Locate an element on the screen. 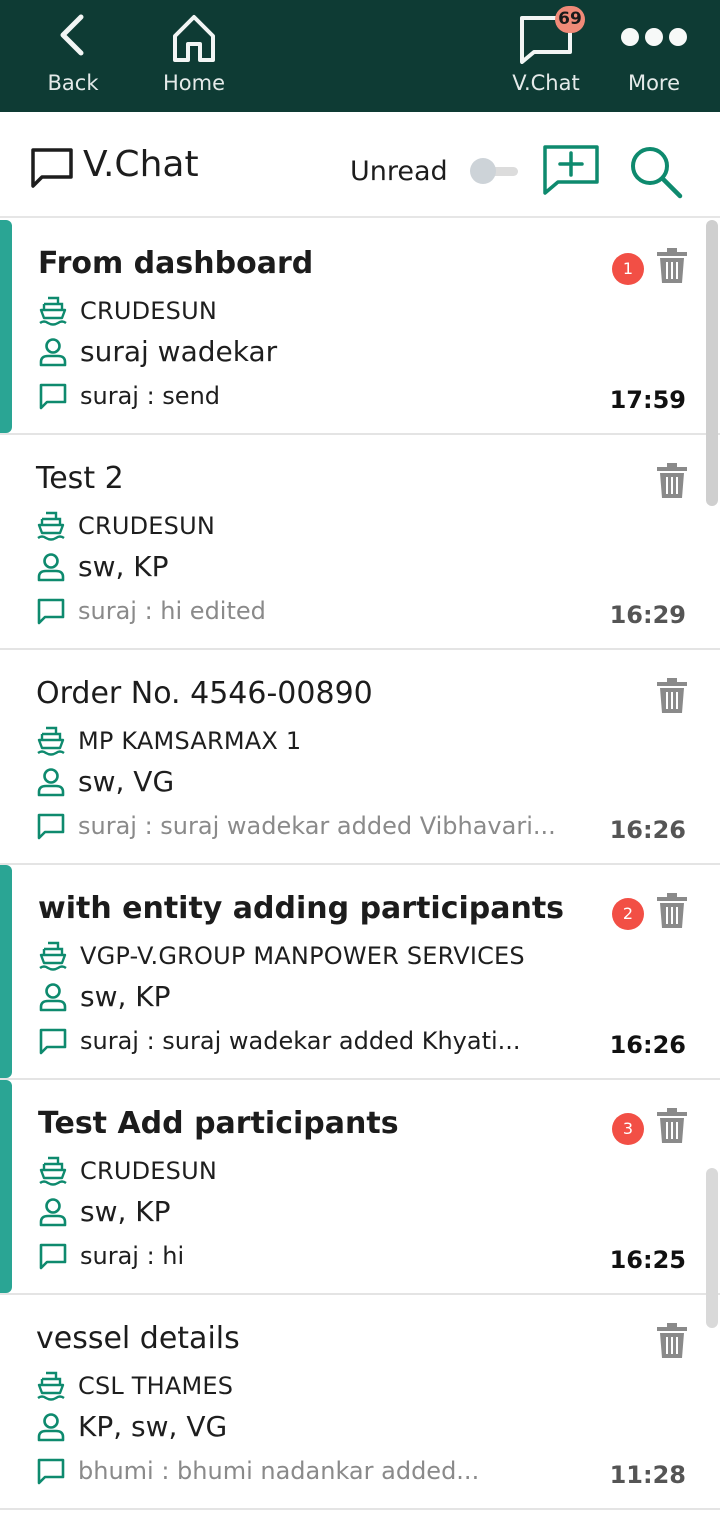 The height and width of the screenshot is (1536, 720). chat-plus-icon is located at coordinates (571, 172).